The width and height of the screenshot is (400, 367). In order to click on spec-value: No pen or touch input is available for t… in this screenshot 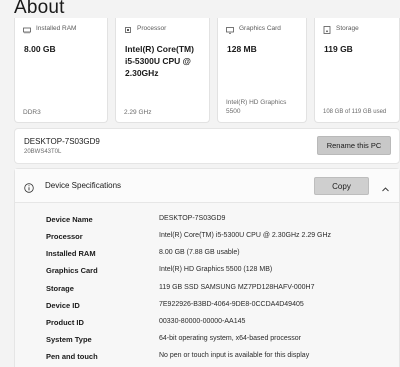, I will do `click(234, 355)`.